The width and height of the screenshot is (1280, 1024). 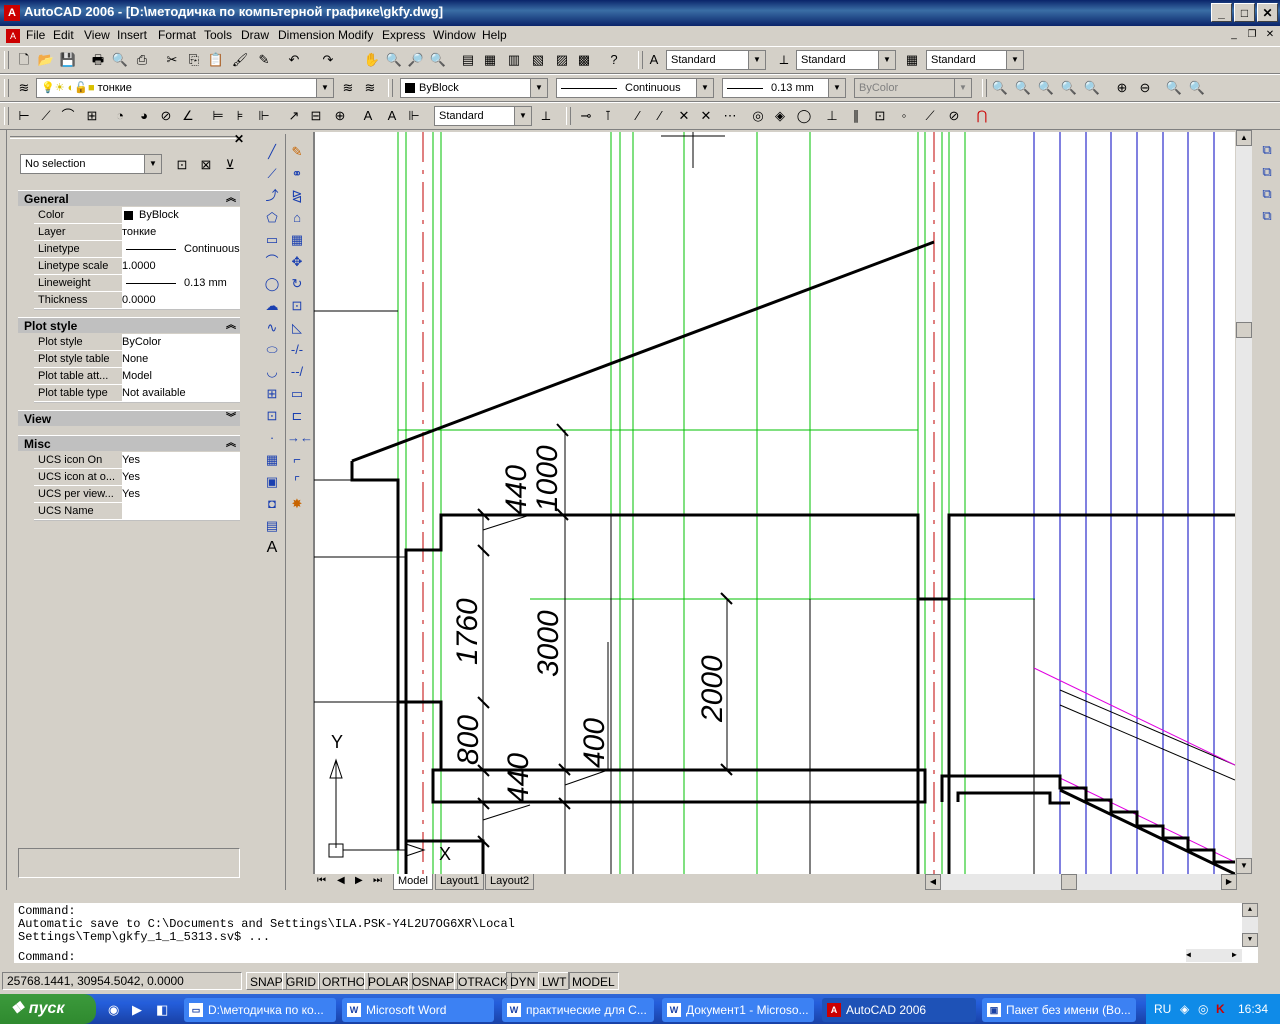 I want to click on scroll-left-icon: ◀, so click(x=933, y=882).